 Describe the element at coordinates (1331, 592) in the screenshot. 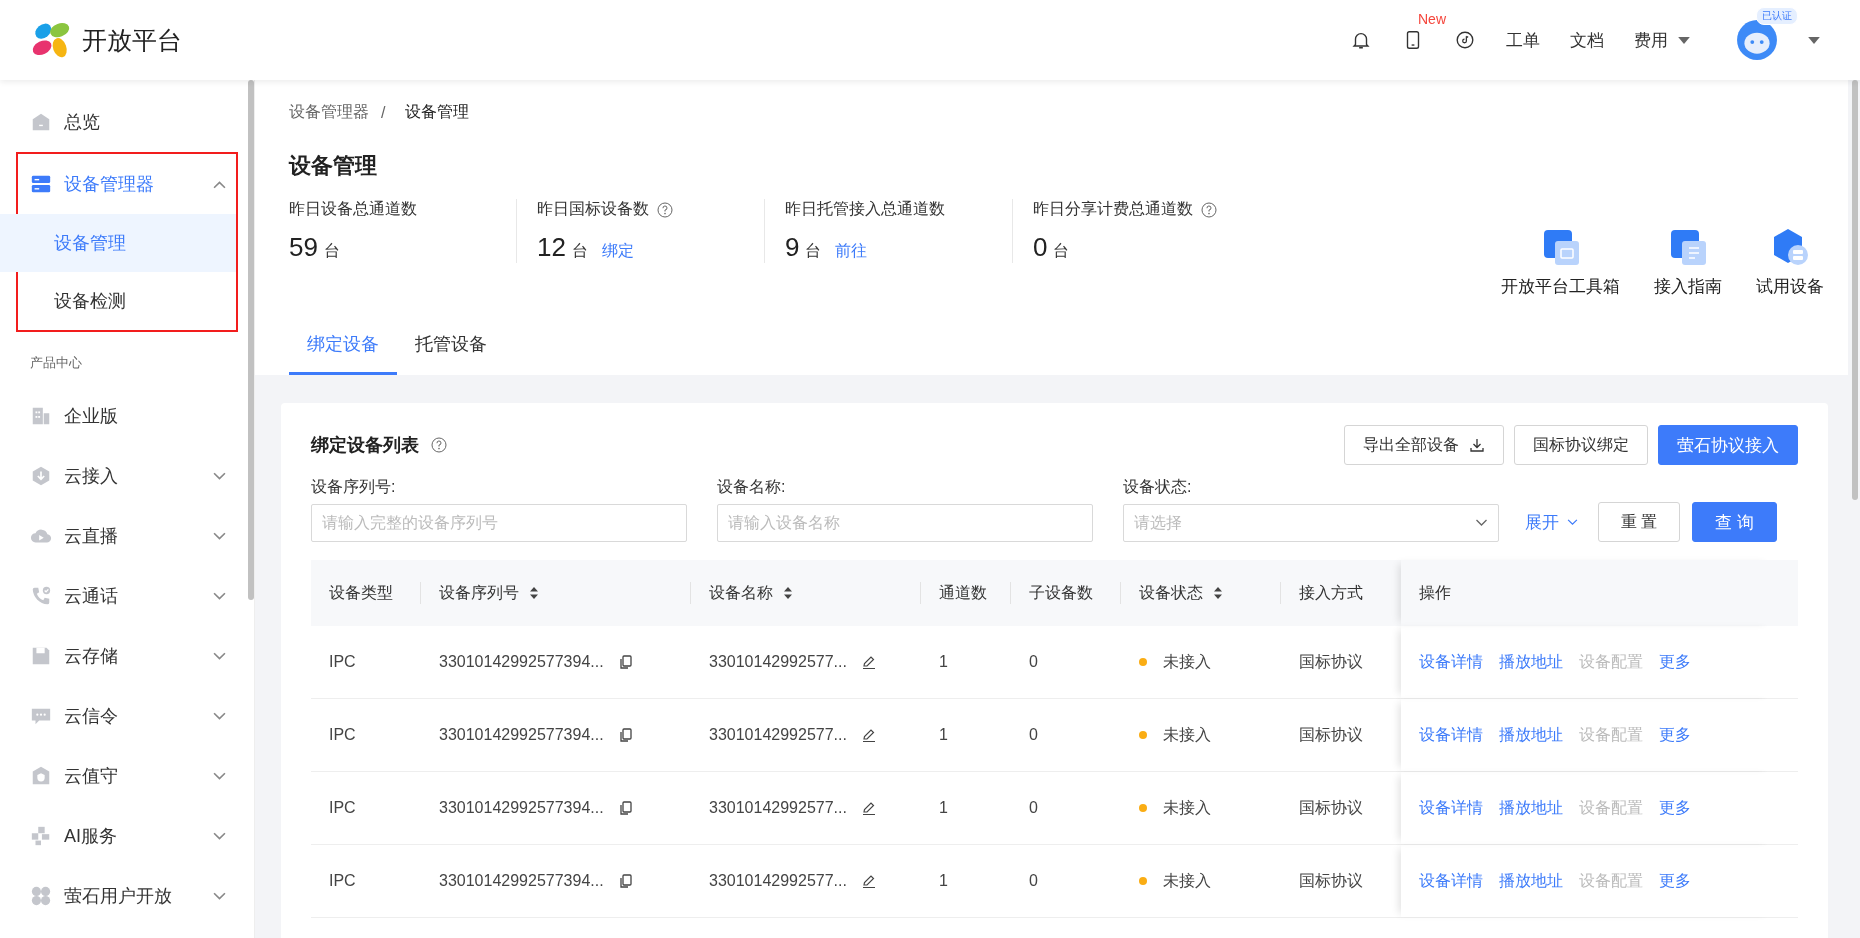

I see `column-header: 接入方式` at that location.